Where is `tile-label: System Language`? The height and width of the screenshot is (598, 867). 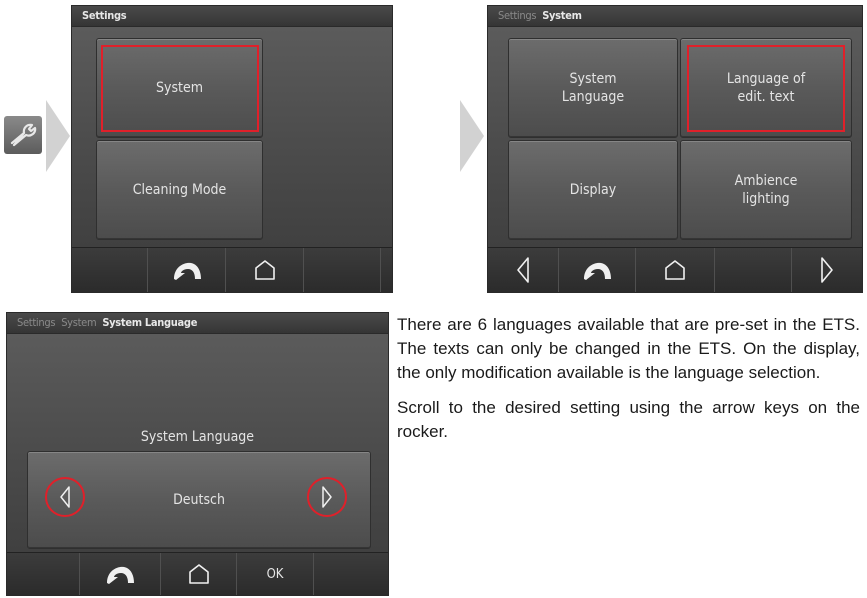
tile-label: System Language is located at coordinates (593, 88).